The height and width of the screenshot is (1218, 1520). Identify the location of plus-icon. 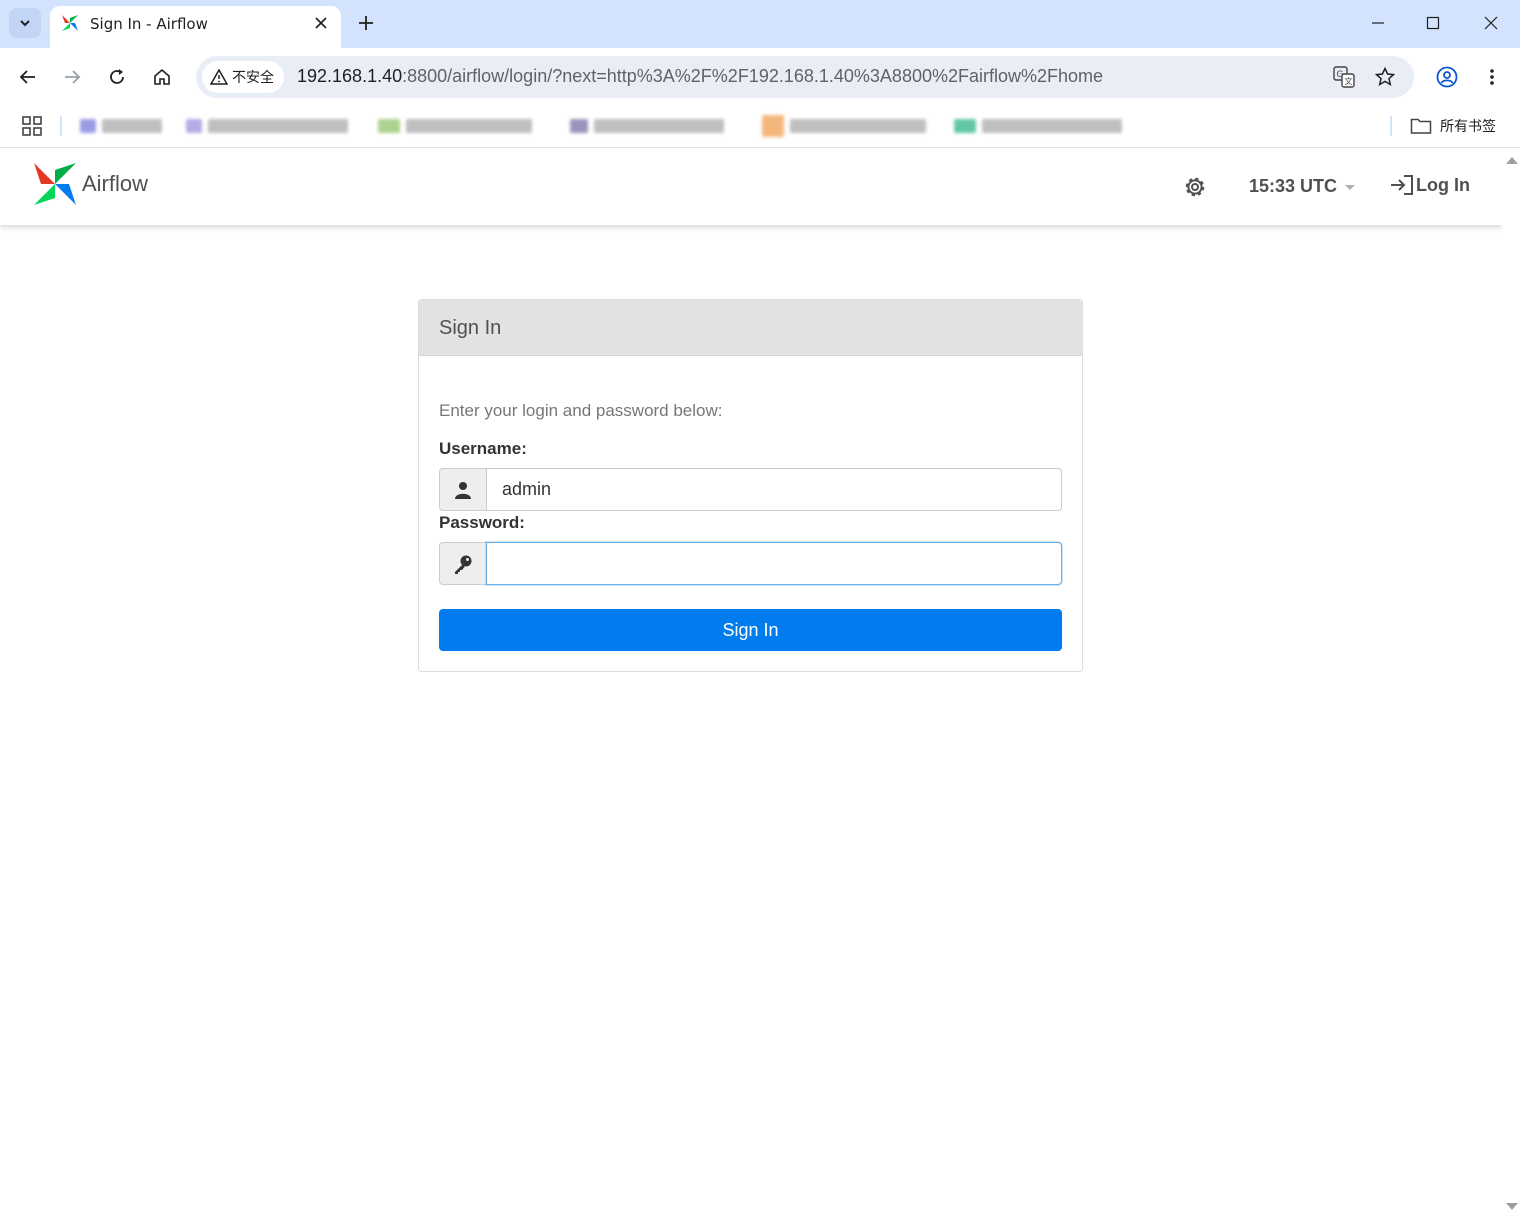
(366, 23).